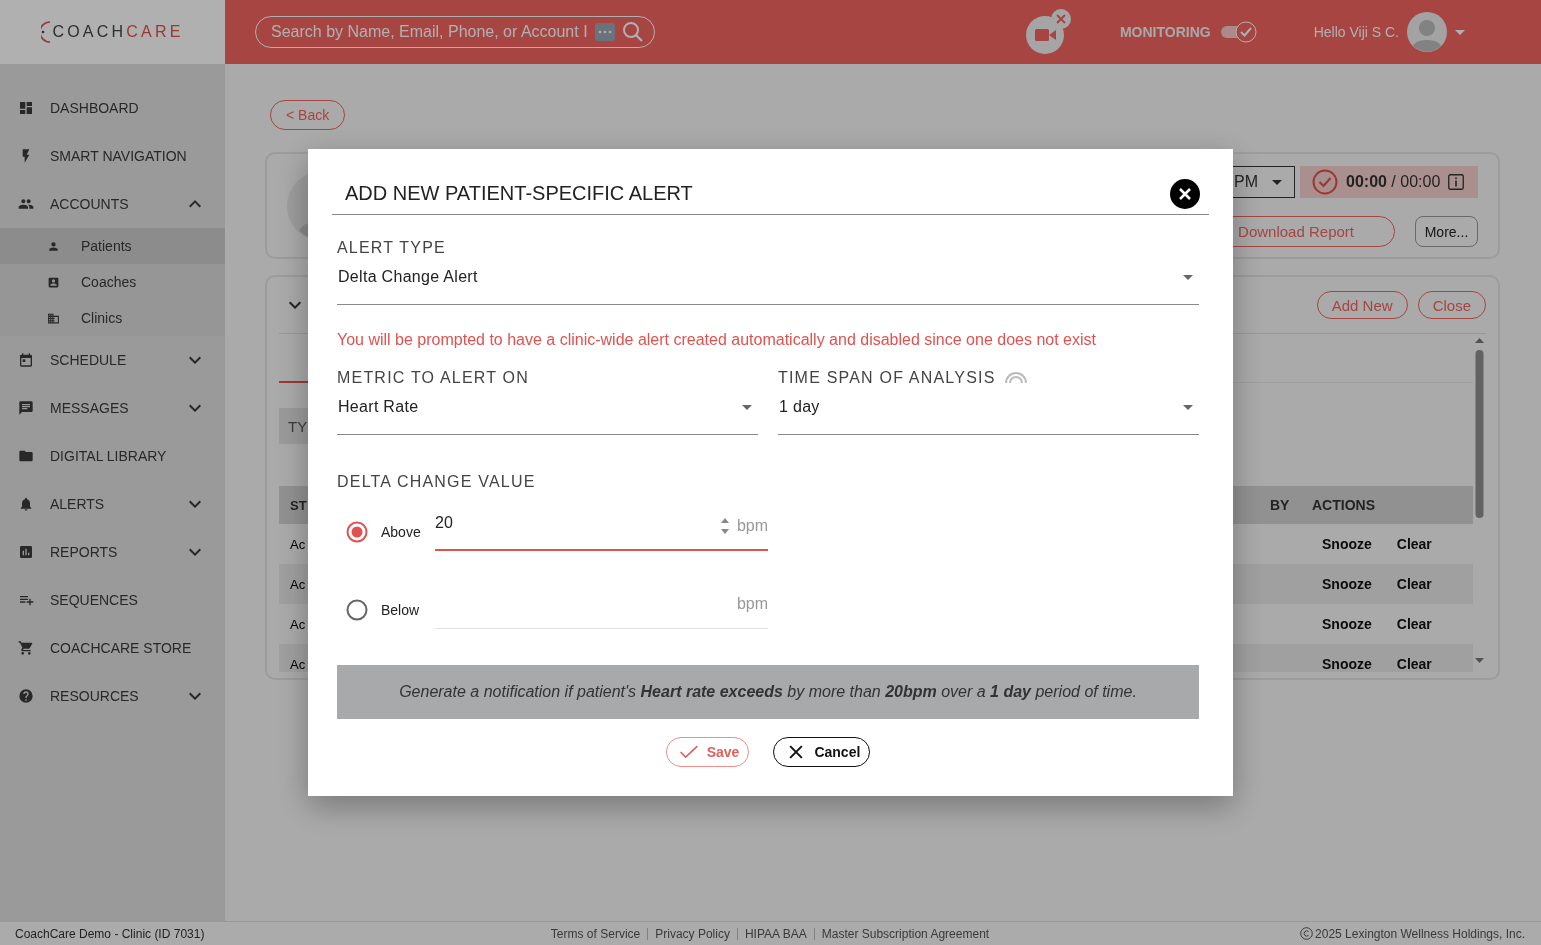 The image size is (1541, 945). Describe the element at coordinates (988, 415) in the screenshot. I see `select-field: 1 day` at that location.